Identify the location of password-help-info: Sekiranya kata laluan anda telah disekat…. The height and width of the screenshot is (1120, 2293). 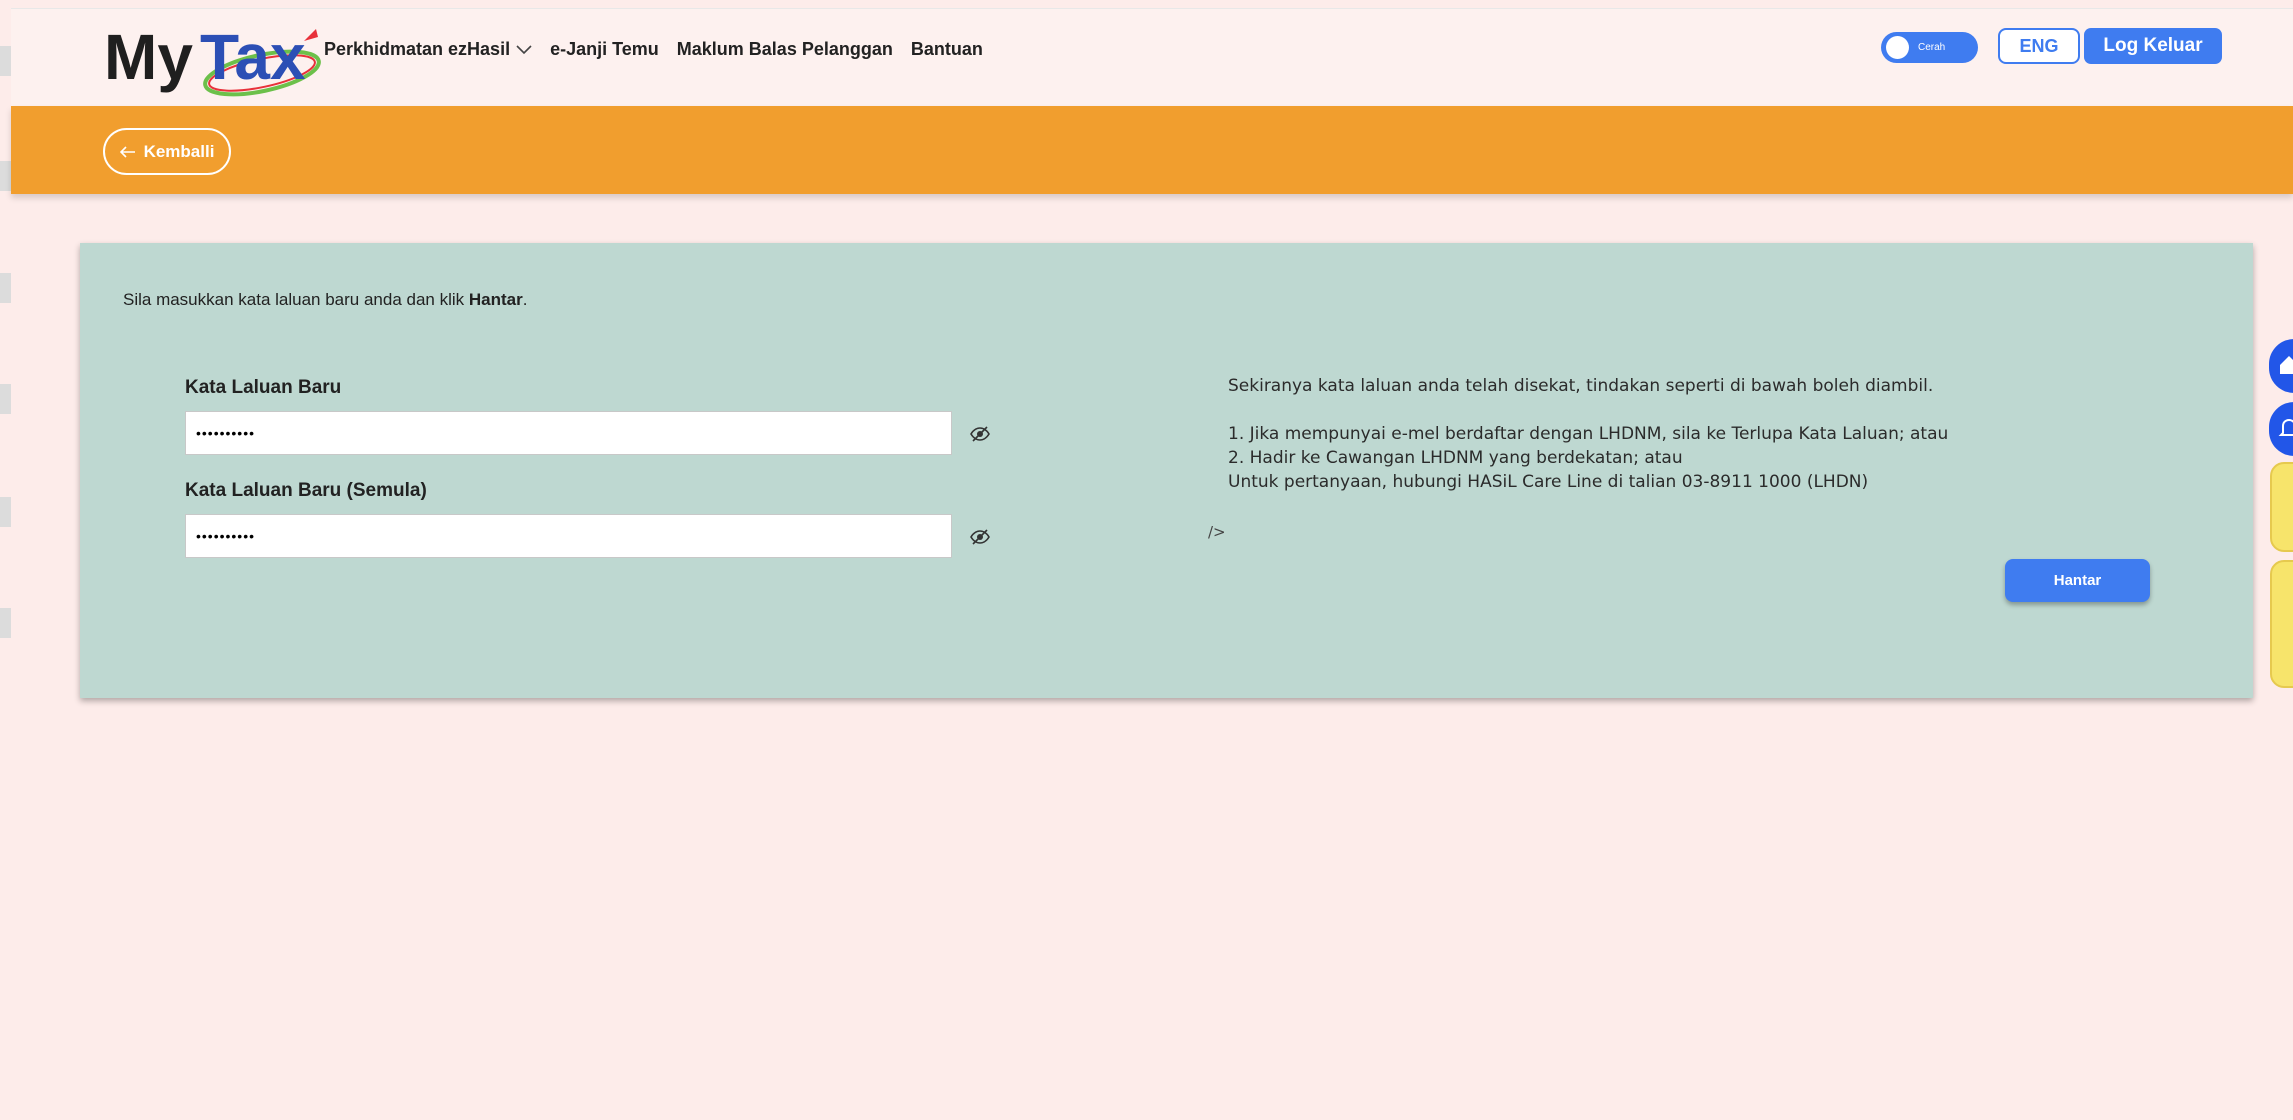
(1588, 434).